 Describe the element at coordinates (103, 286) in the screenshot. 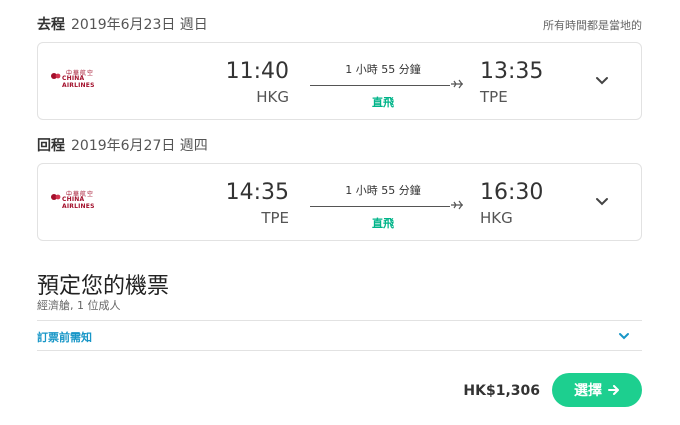

I see `booking-title: 預定您的機票` at that location.